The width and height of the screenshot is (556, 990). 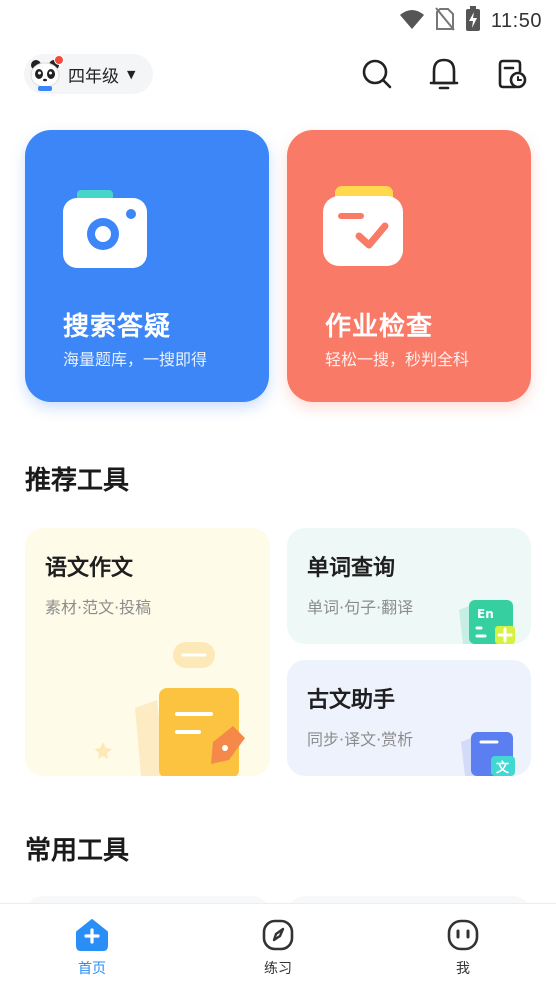 I want to click on section-title-recommended: 推荐工具, so click(x=77, y=481).